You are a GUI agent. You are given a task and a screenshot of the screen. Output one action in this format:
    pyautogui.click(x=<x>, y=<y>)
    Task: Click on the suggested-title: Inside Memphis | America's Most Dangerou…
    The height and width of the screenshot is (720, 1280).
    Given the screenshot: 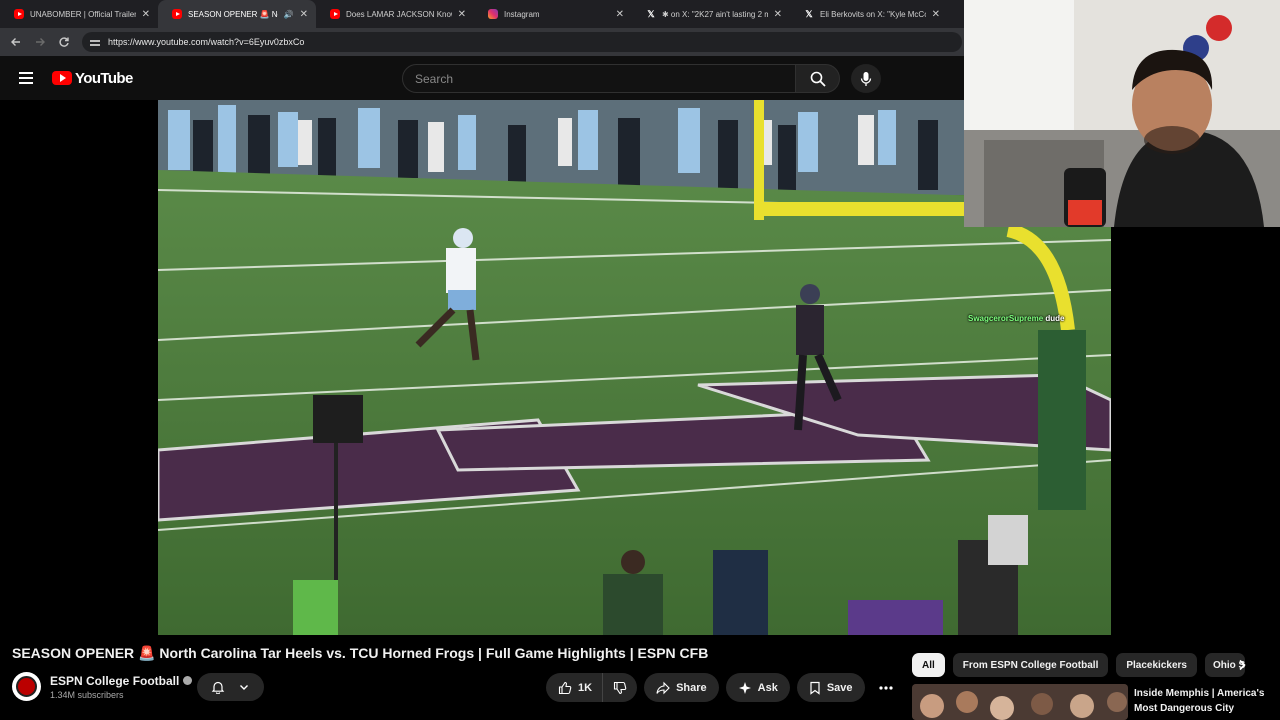 What is the action you would take?
    pyautogui.click(x=1204, y=701)
    